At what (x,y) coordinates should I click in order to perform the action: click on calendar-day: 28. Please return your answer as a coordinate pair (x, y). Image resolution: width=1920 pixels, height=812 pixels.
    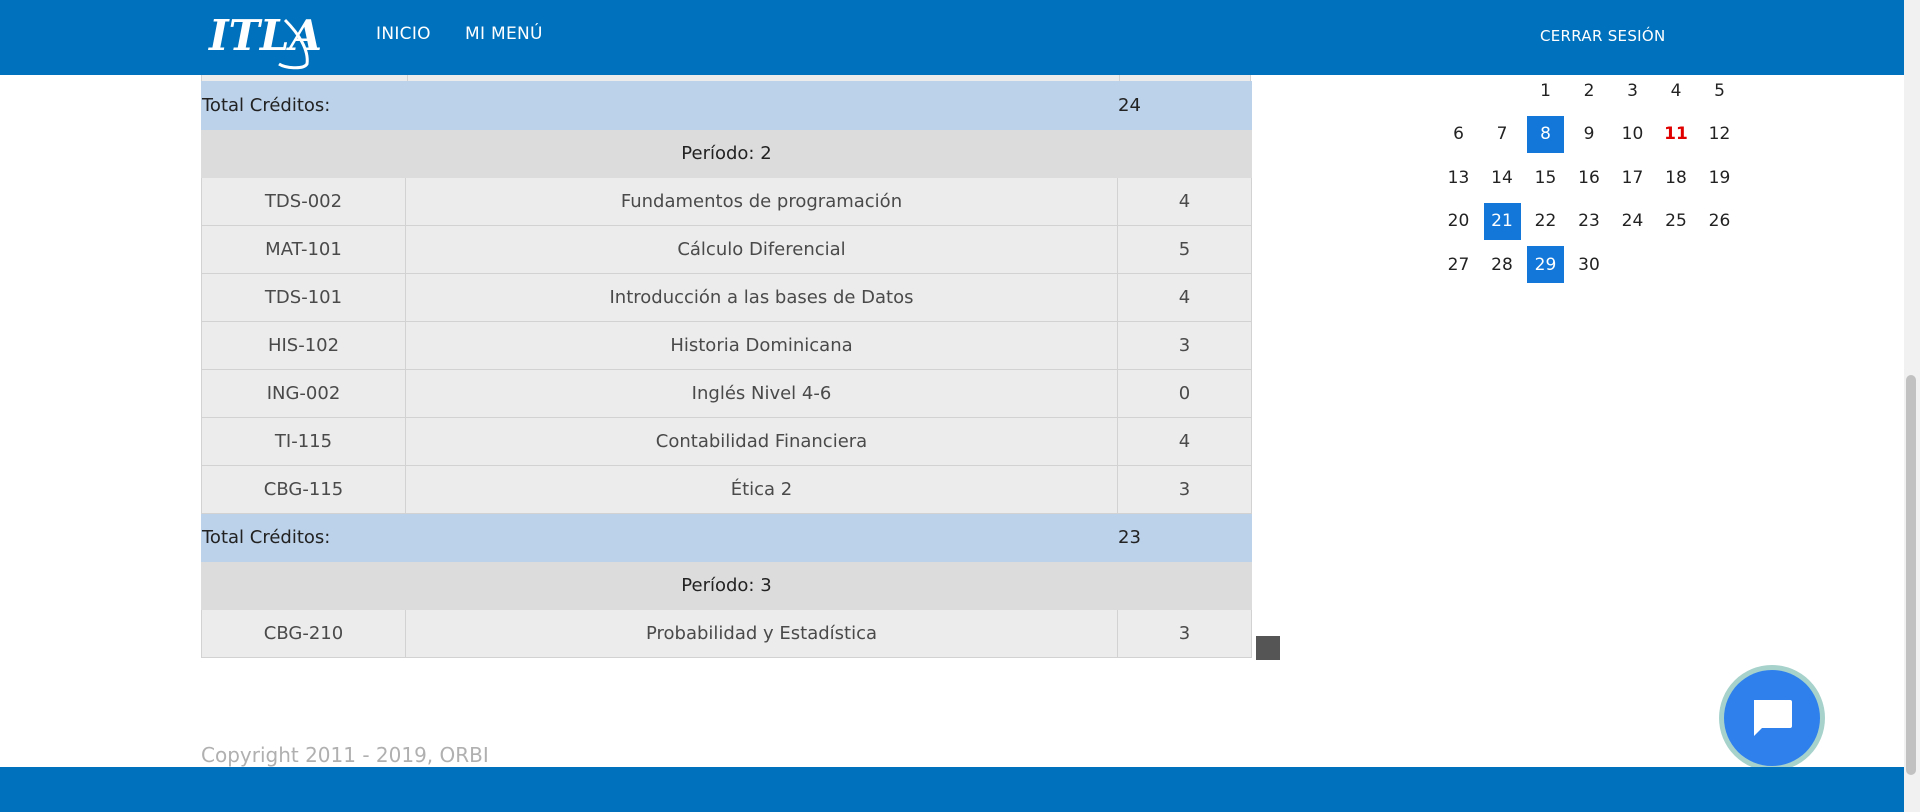
    Looking at the image, I should click on (1502, 264).